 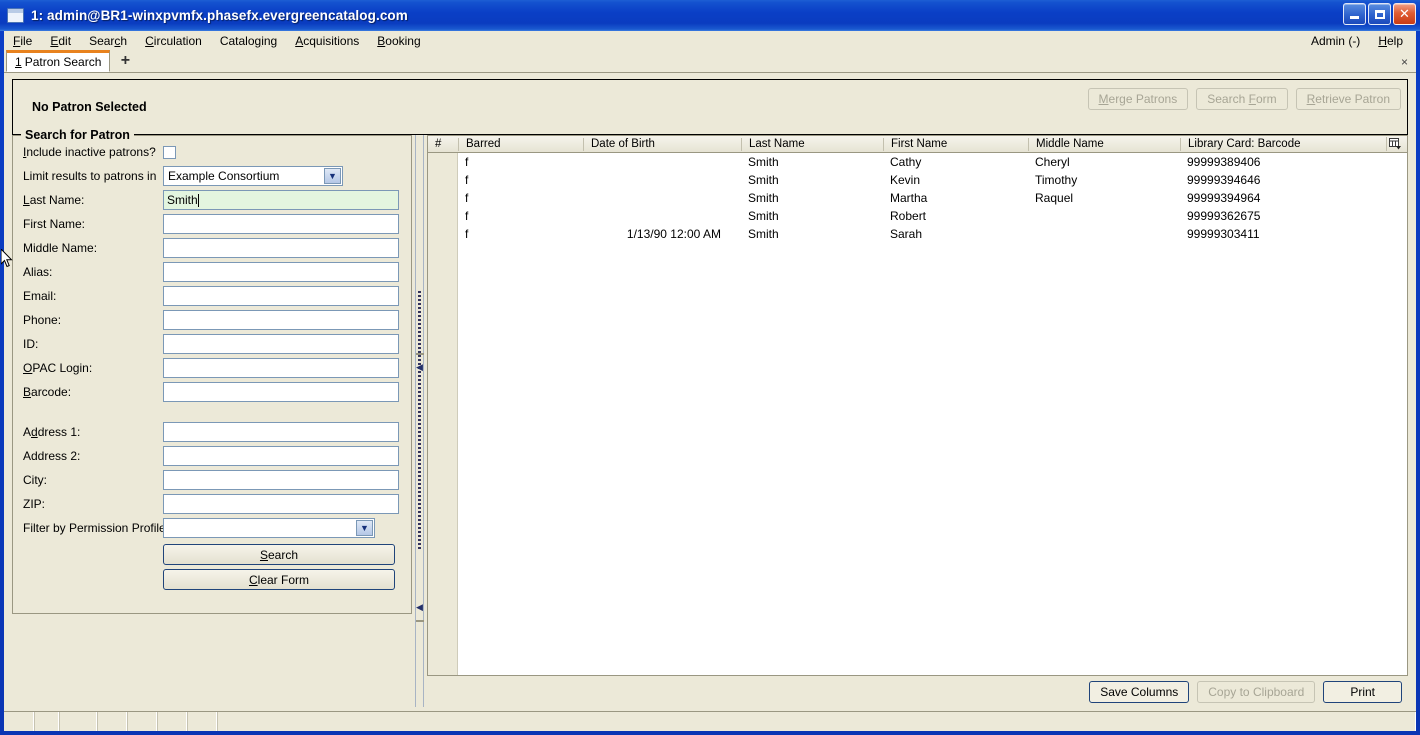 I want to click on minimize-button, so click(x=1354, y=14).